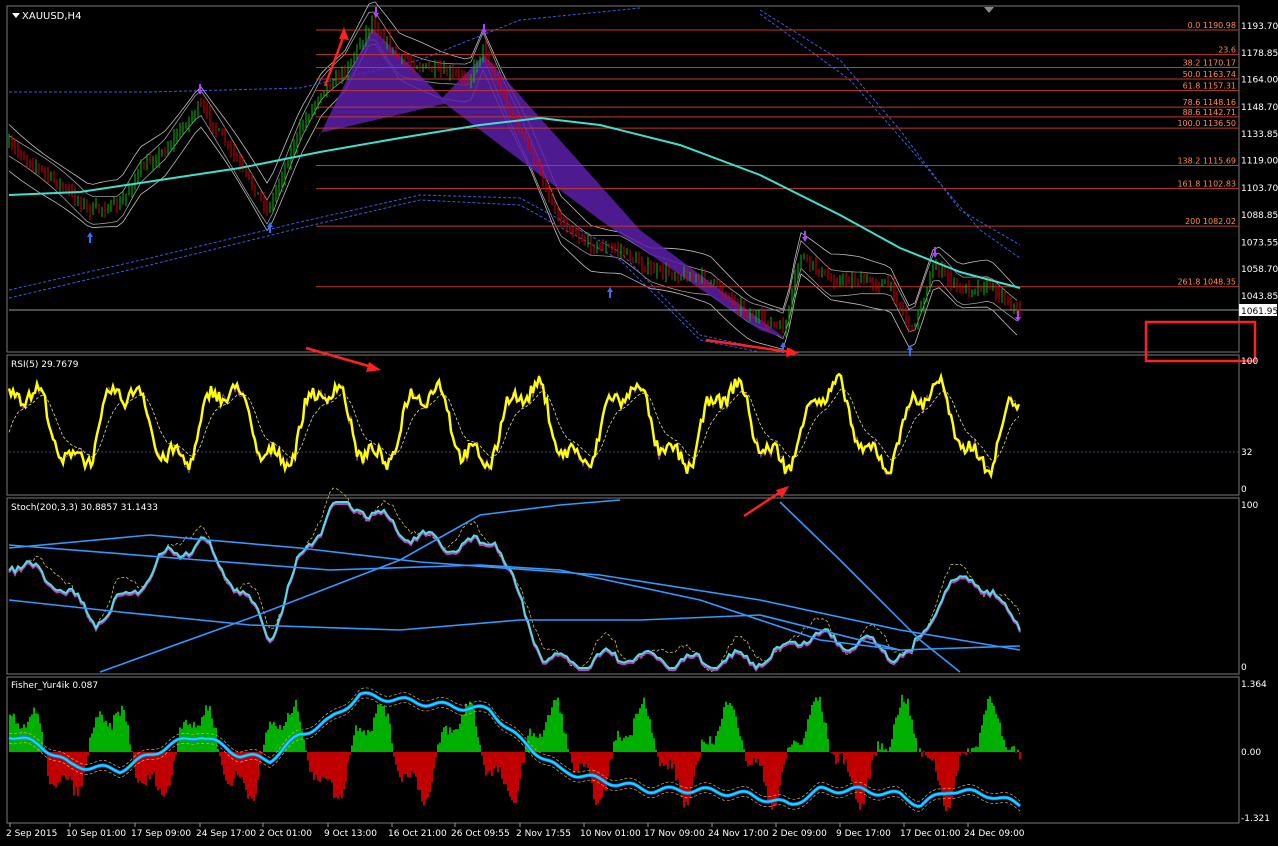 The width and height of the screenshot is (1278, 846). Describe the element at coordinates (890, 127) in the screenshot. I see `envelope-line` at that location.